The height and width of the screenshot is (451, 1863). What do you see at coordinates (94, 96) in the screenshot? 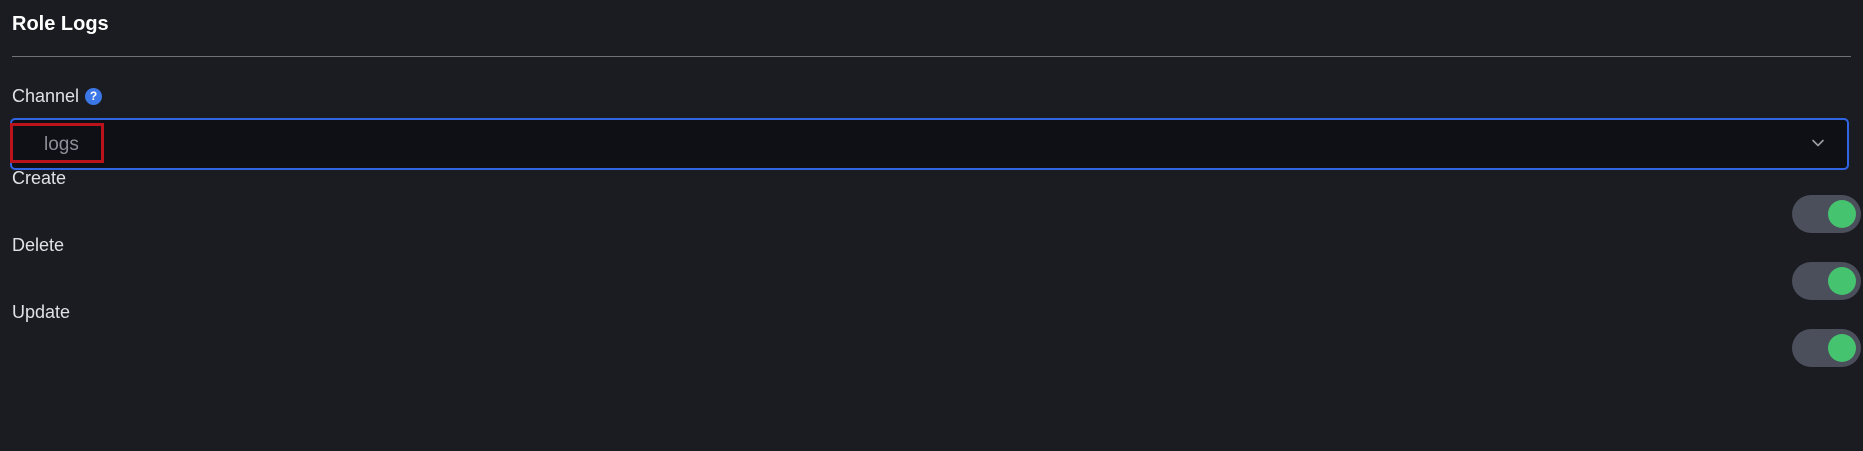
I see `question-circle-icon: ?` at bounding box center [94, 96].